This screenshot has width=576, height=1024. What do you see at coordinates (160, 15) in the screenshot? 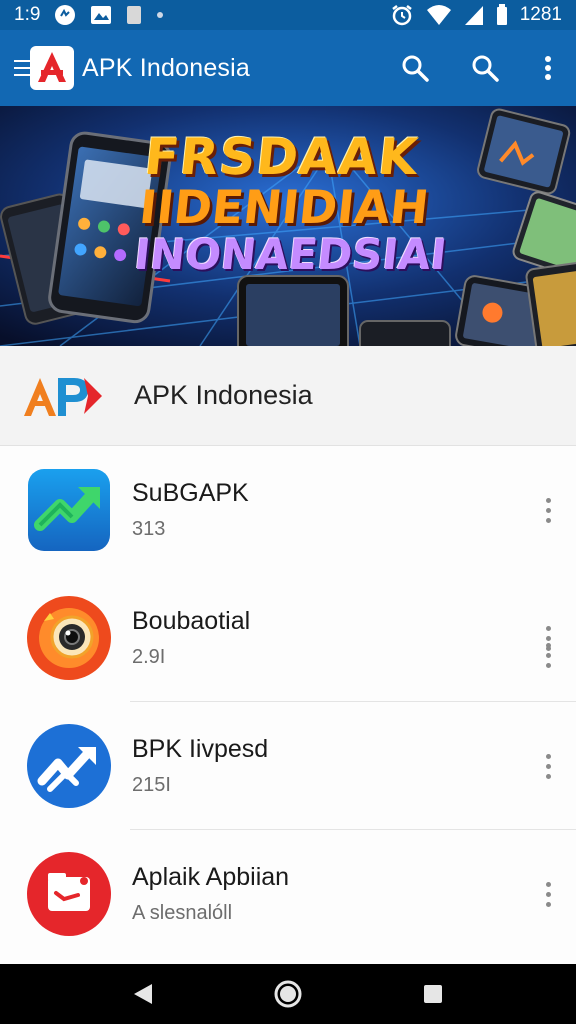
I see `dot-icon` at bounding box center [160, 15].